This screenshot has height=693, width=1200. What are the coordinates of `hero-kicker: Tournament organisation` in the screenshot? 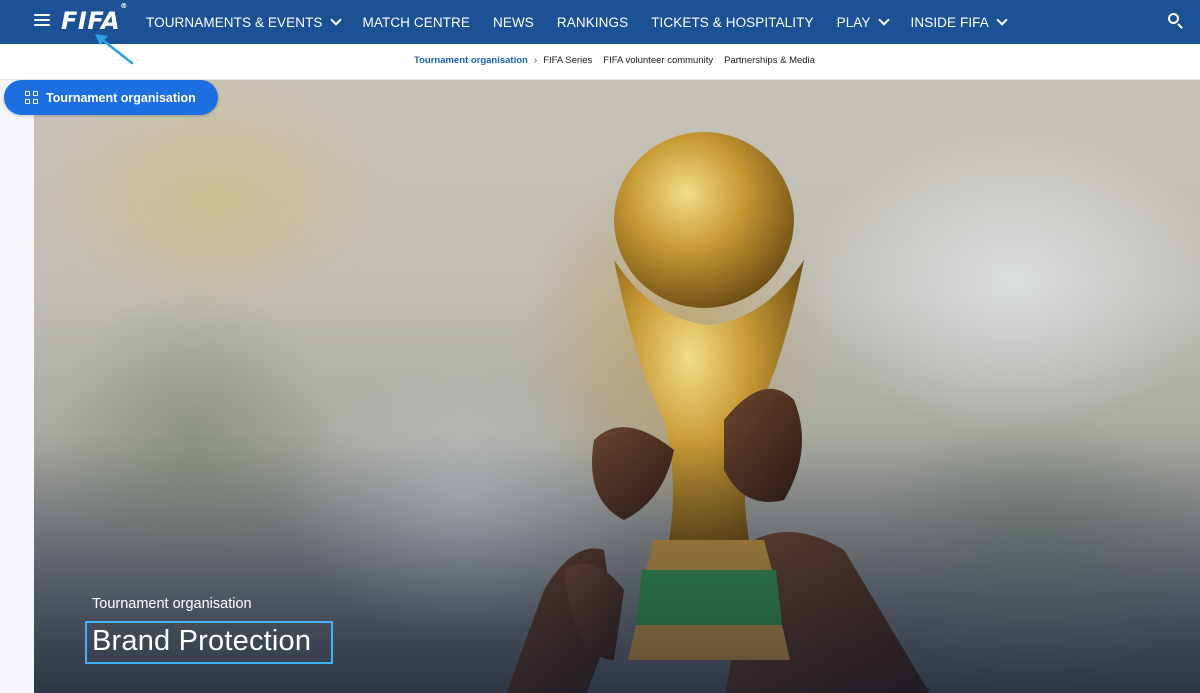 It's located at (172, 604).